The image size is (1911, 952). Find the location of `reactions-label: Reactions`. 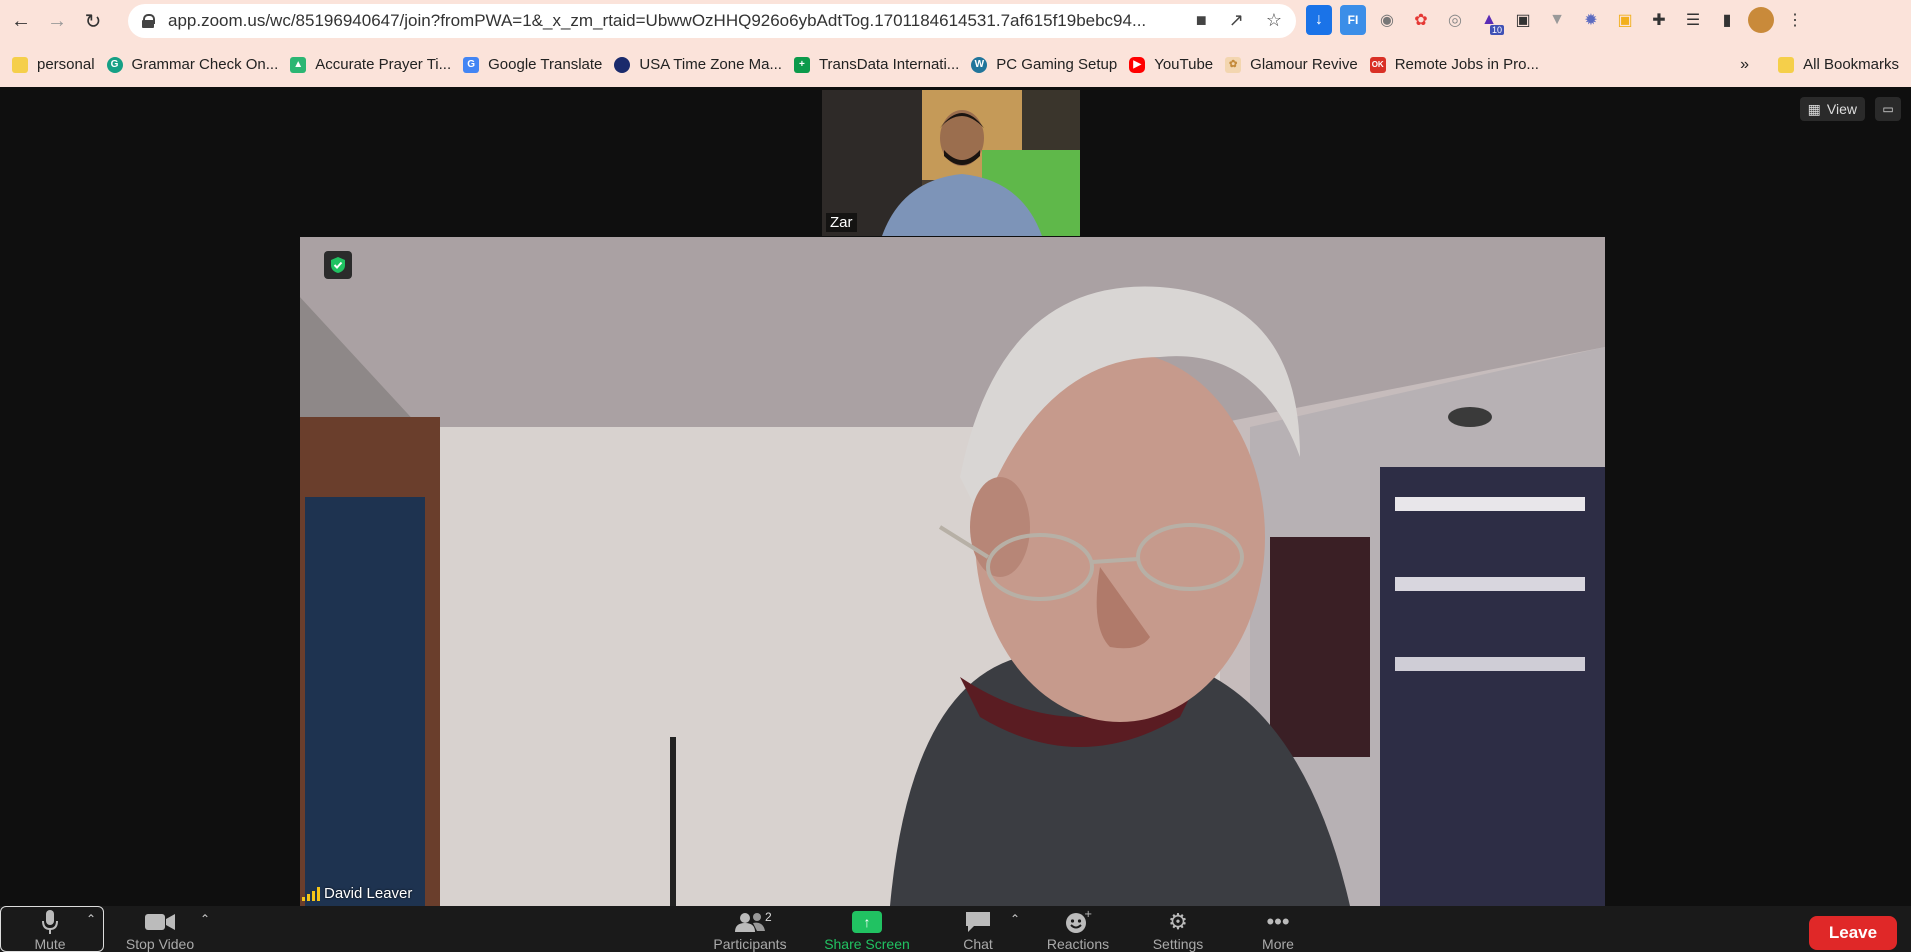

reactions-label: Reactions is located at coordinates (1078, 944).